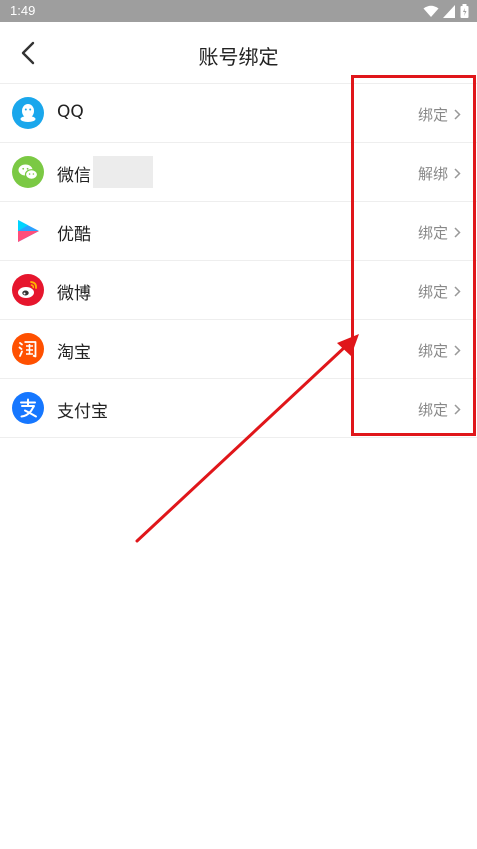 The height and width of the screenshot is (849, 477). I want to click on annotation-highlight-box, so click(413, 255).